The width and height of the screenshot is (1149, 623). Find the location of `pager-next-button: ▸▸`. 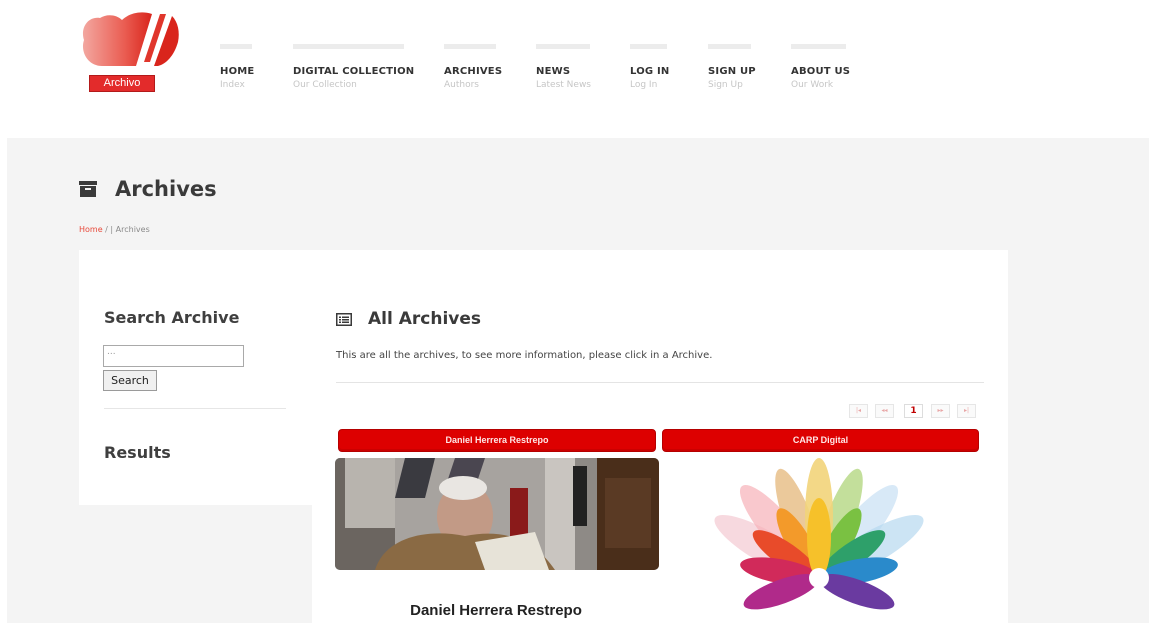

pager-next-button: ▸▸ is located at coordinates (940, 411).